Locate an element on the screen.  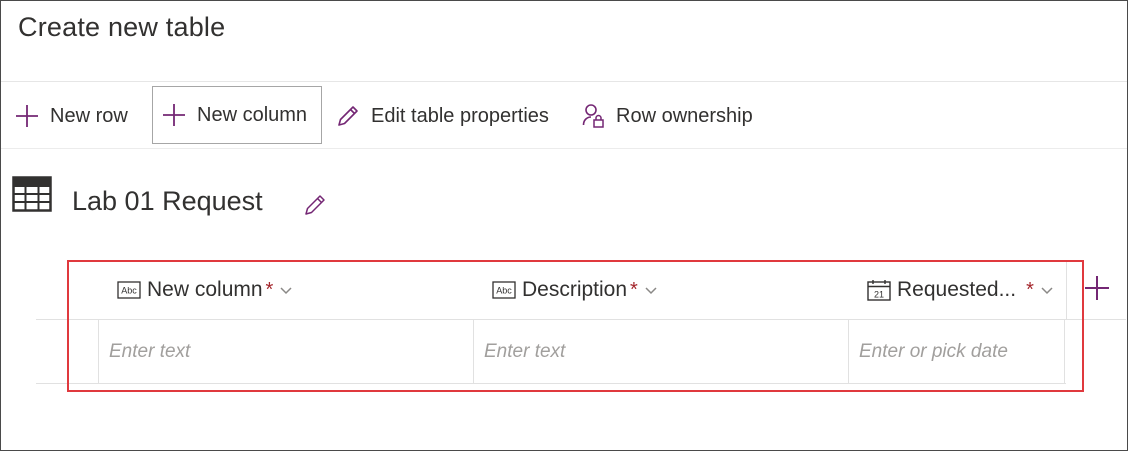
new-column-button: New column is located at coordinates (237, 115).